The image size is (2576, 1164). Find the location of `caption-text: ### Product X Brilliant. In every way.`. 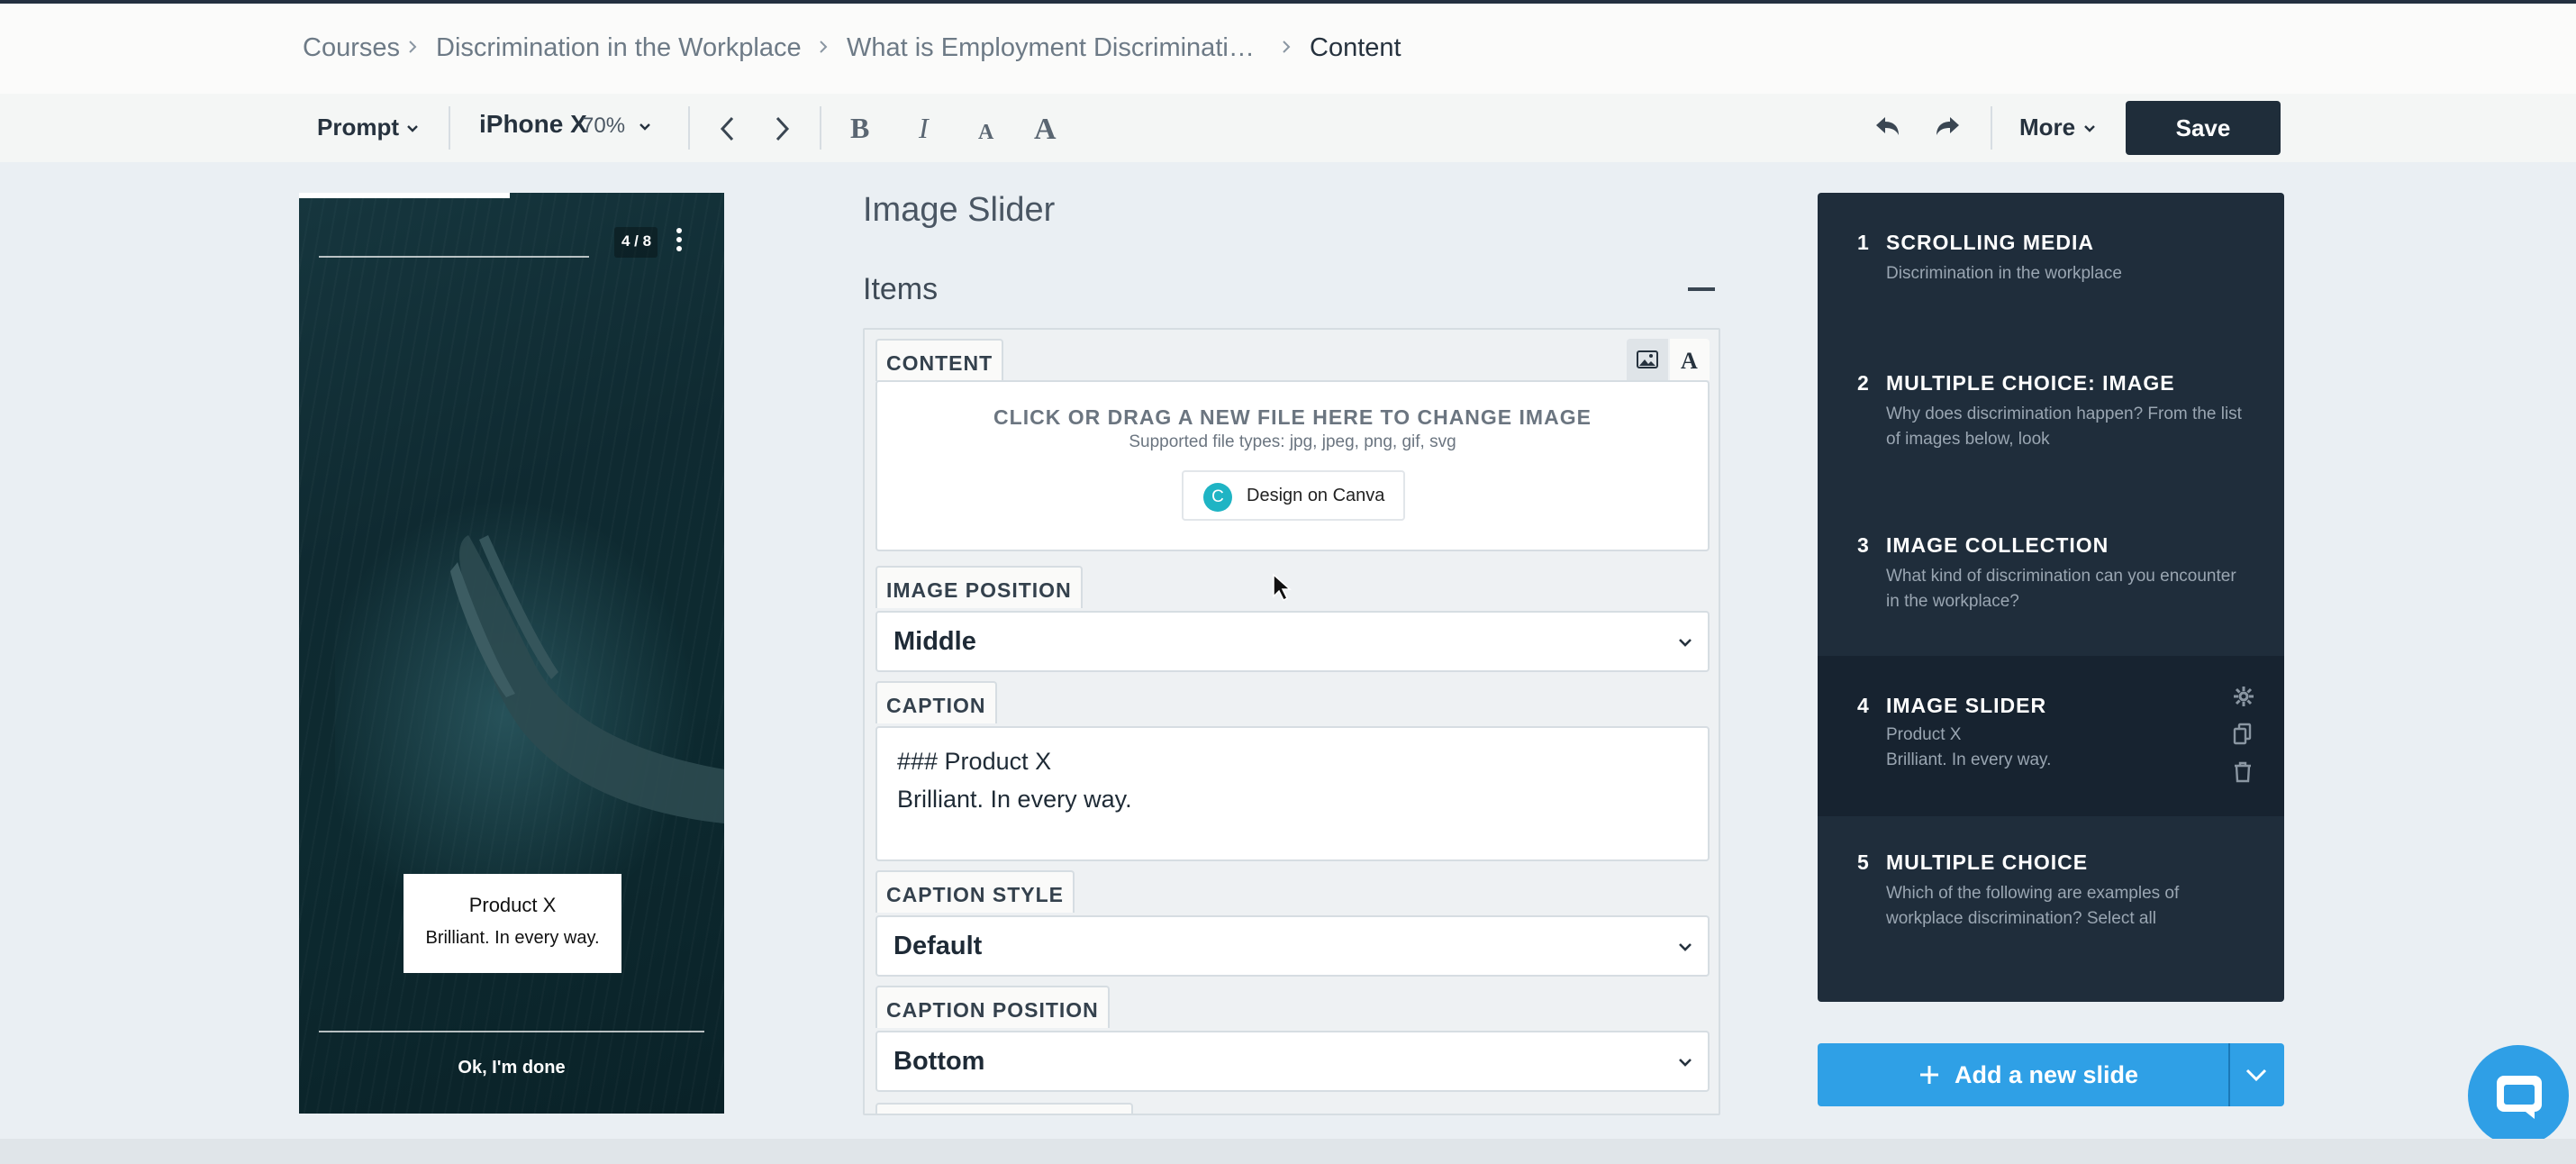

caption-text: ### Product X Brilliant. In every way. is located at coordinates (1015, 780).